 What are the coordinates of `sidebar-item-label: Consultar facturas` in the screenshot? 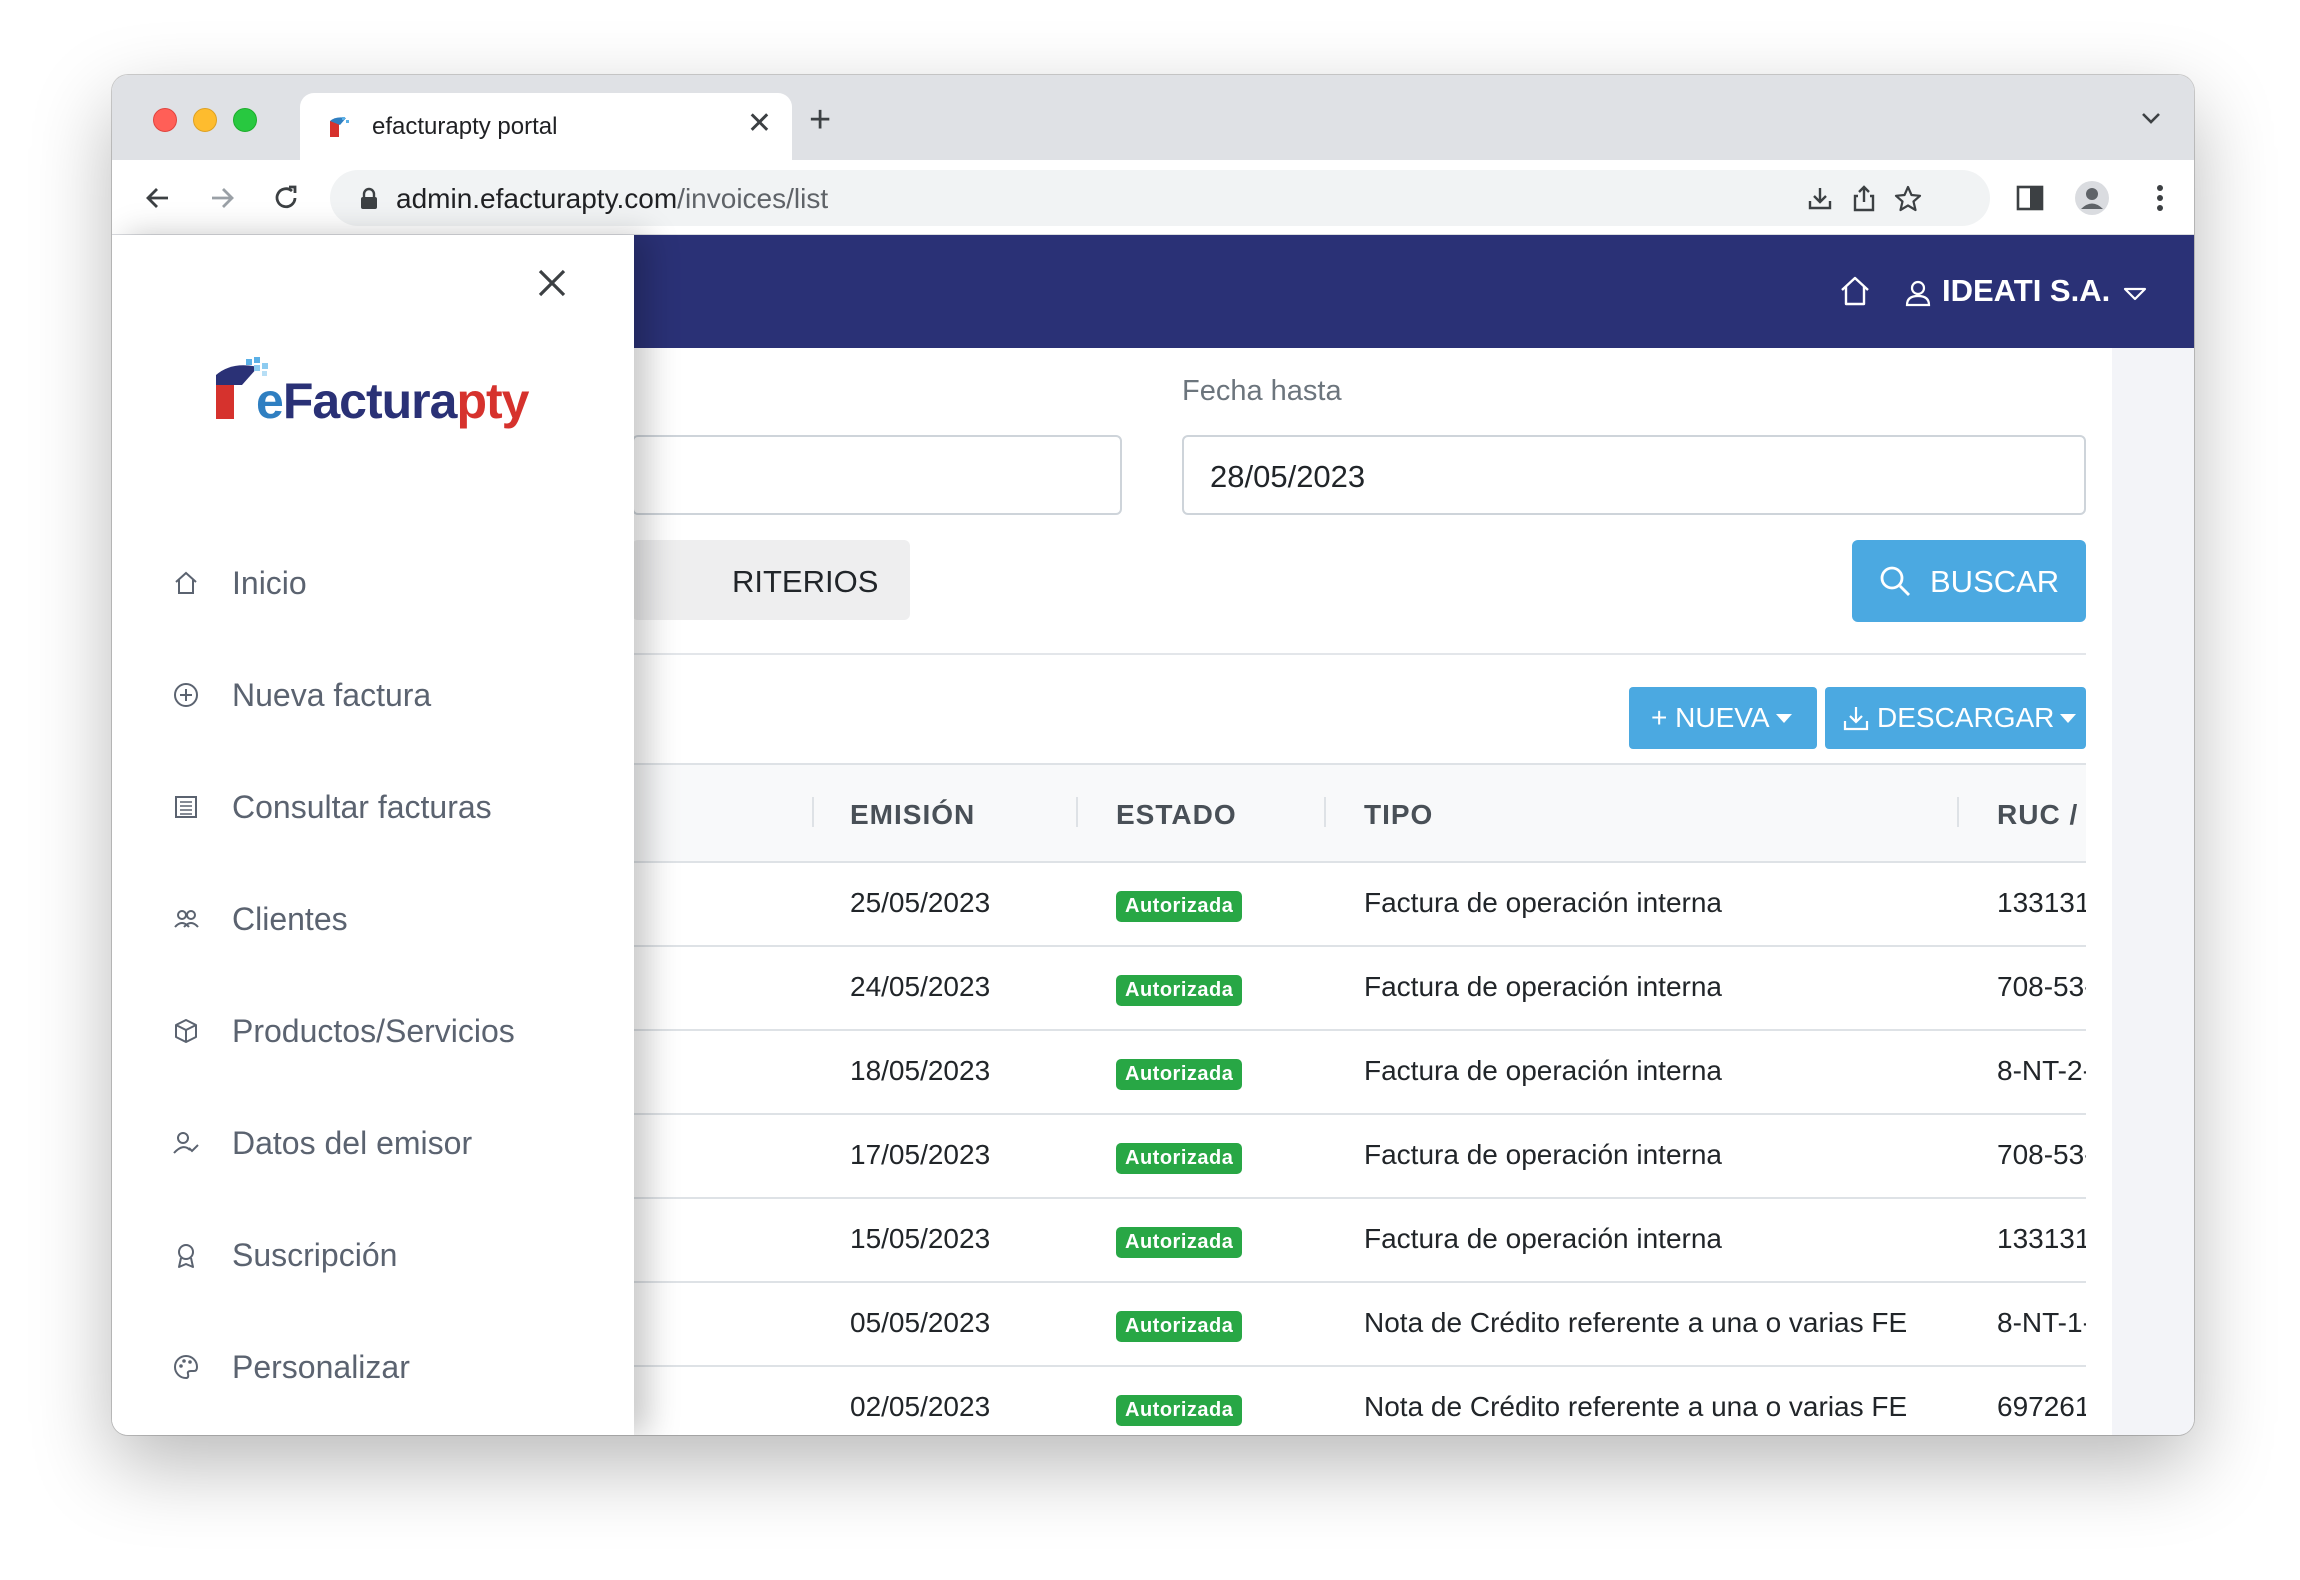 It's located at (362, 807).